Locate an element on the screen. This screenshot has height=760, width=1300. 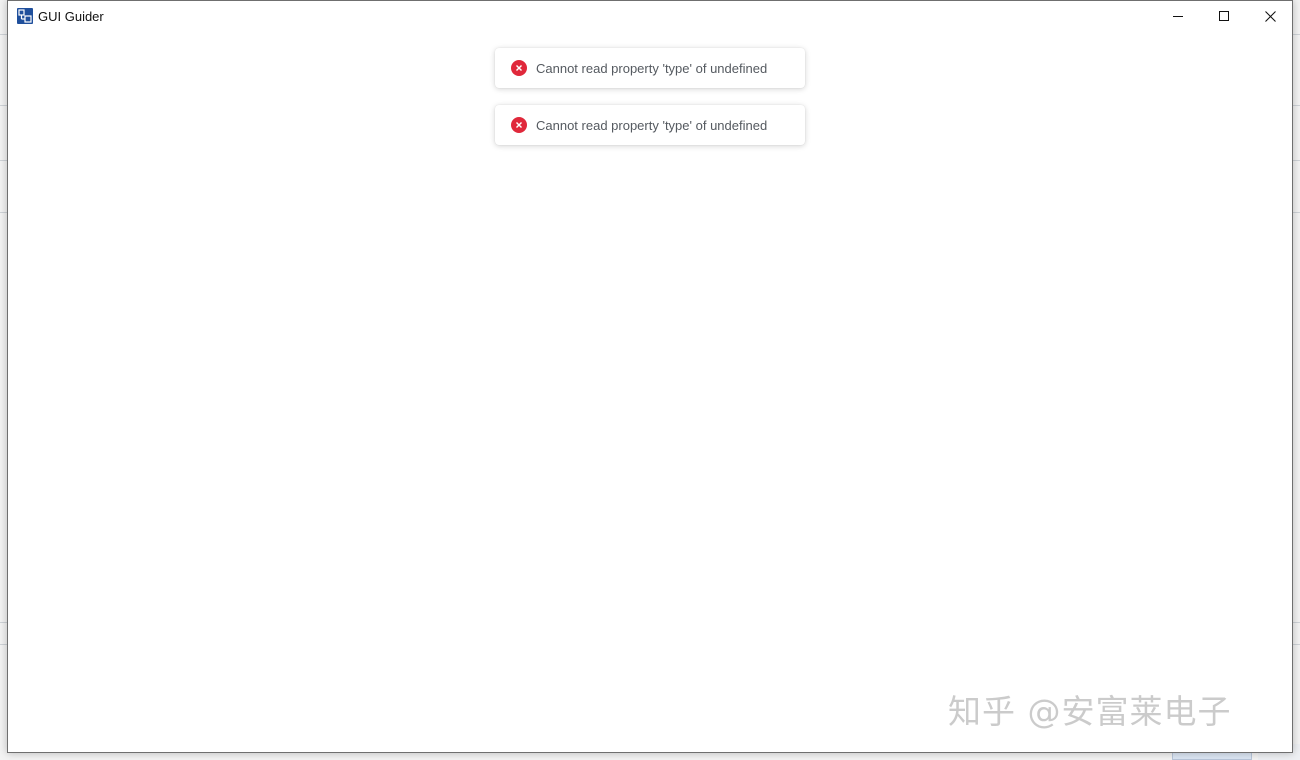
close-button is located at coordinates (1270, 16).